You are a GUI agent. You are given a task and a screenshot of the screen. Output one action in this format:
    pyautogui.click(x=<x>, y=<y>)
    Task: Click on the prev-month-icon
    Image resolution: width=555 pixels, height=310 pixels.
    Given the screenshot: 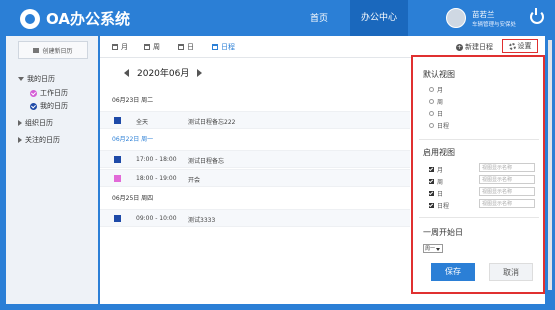 What is the action you would take?
    pyautogui.click(x=126, y=72)
    